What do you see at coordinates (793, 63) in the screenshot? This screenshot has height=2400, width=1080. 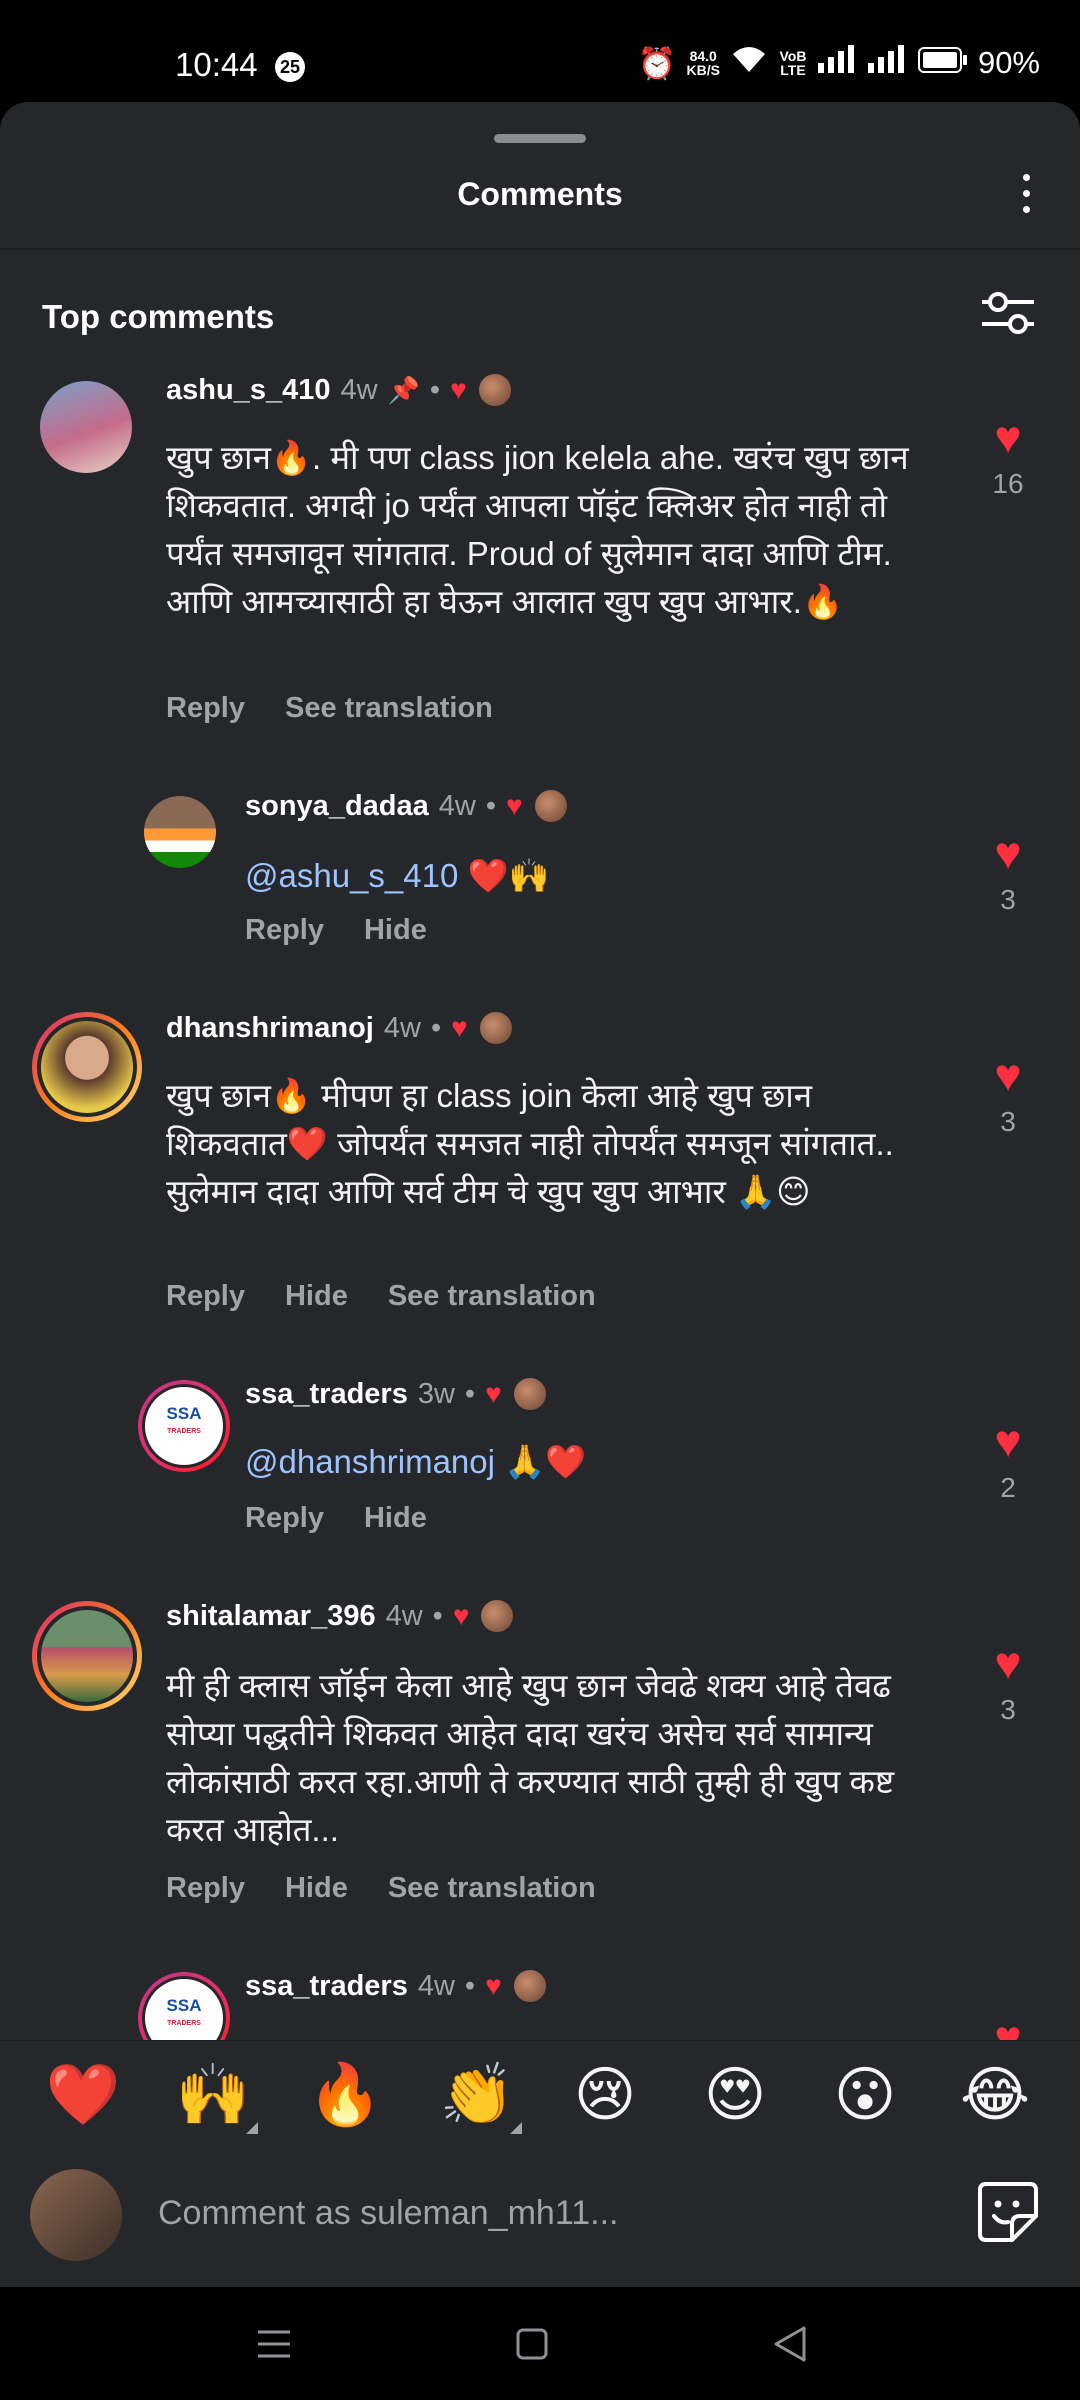 I see `volte-indicator: VoB LTE` at bounding box center [793, 63].